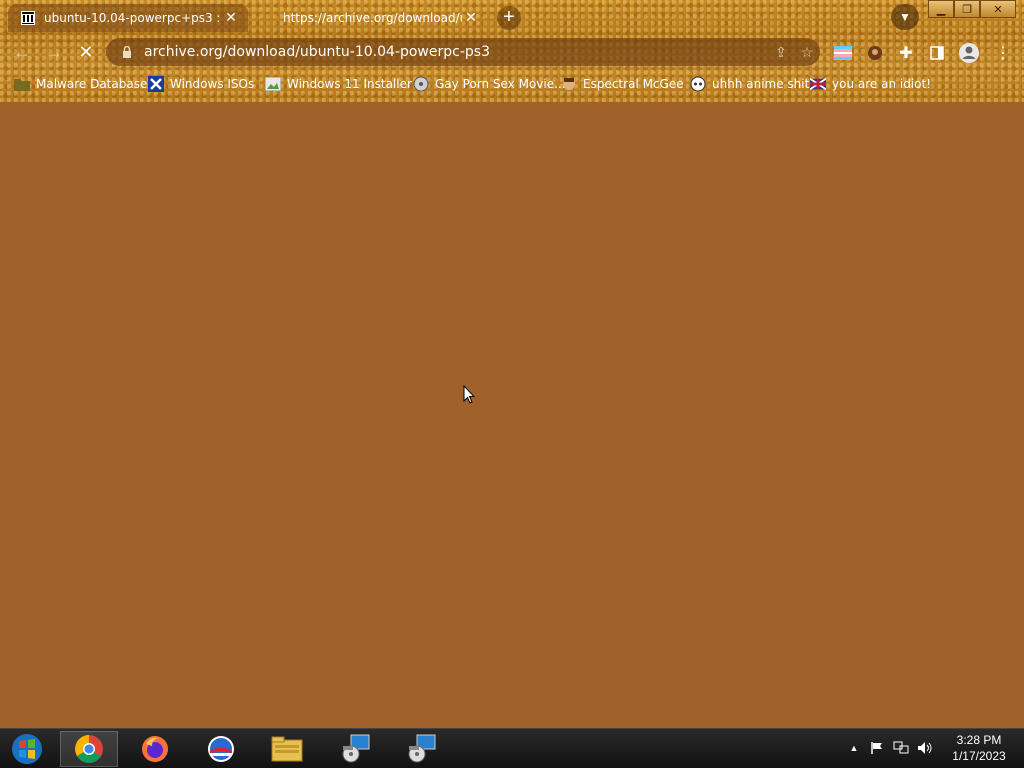 The height and width of the screenshot is (768, 1024). I want to click on tab-active: ubuntu-10.04-powerpc+ps3 : Free ✕, so click(128, 18).